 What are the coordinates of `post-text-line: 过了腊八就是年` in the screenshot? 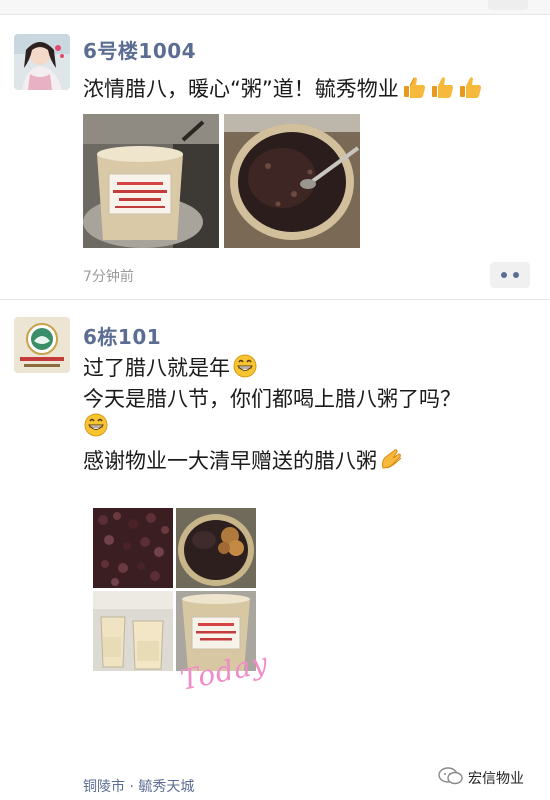 It's located at (170, 368).